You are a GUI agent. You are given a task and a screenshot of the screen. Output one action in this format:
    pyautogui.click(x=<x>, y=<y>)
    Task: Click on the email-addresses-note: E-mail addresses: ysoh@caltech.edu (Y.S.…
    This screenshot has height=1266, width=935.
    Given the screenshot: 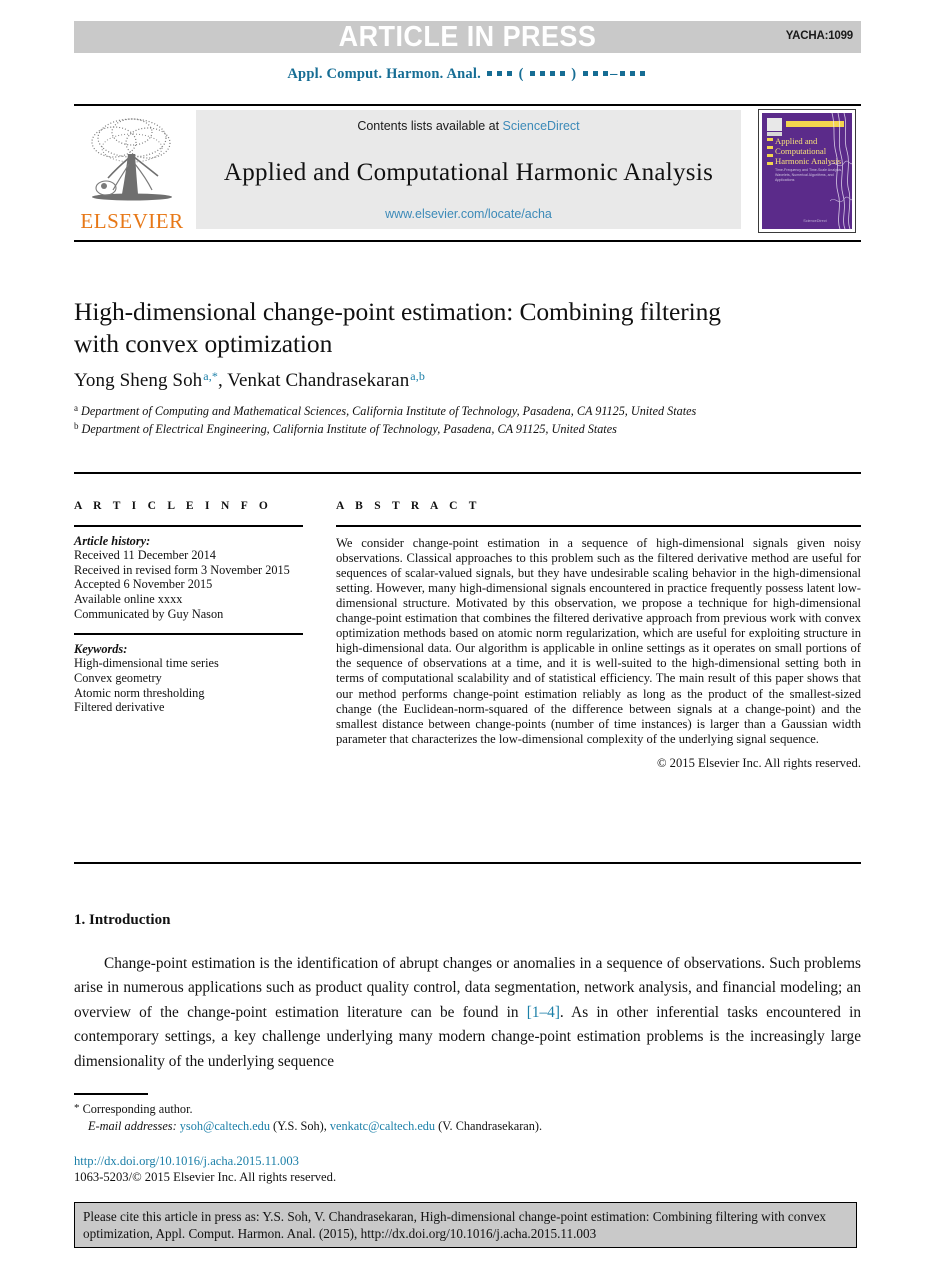 What is the action you would take?
    pyautogui.click(x=424, y=1126)
    